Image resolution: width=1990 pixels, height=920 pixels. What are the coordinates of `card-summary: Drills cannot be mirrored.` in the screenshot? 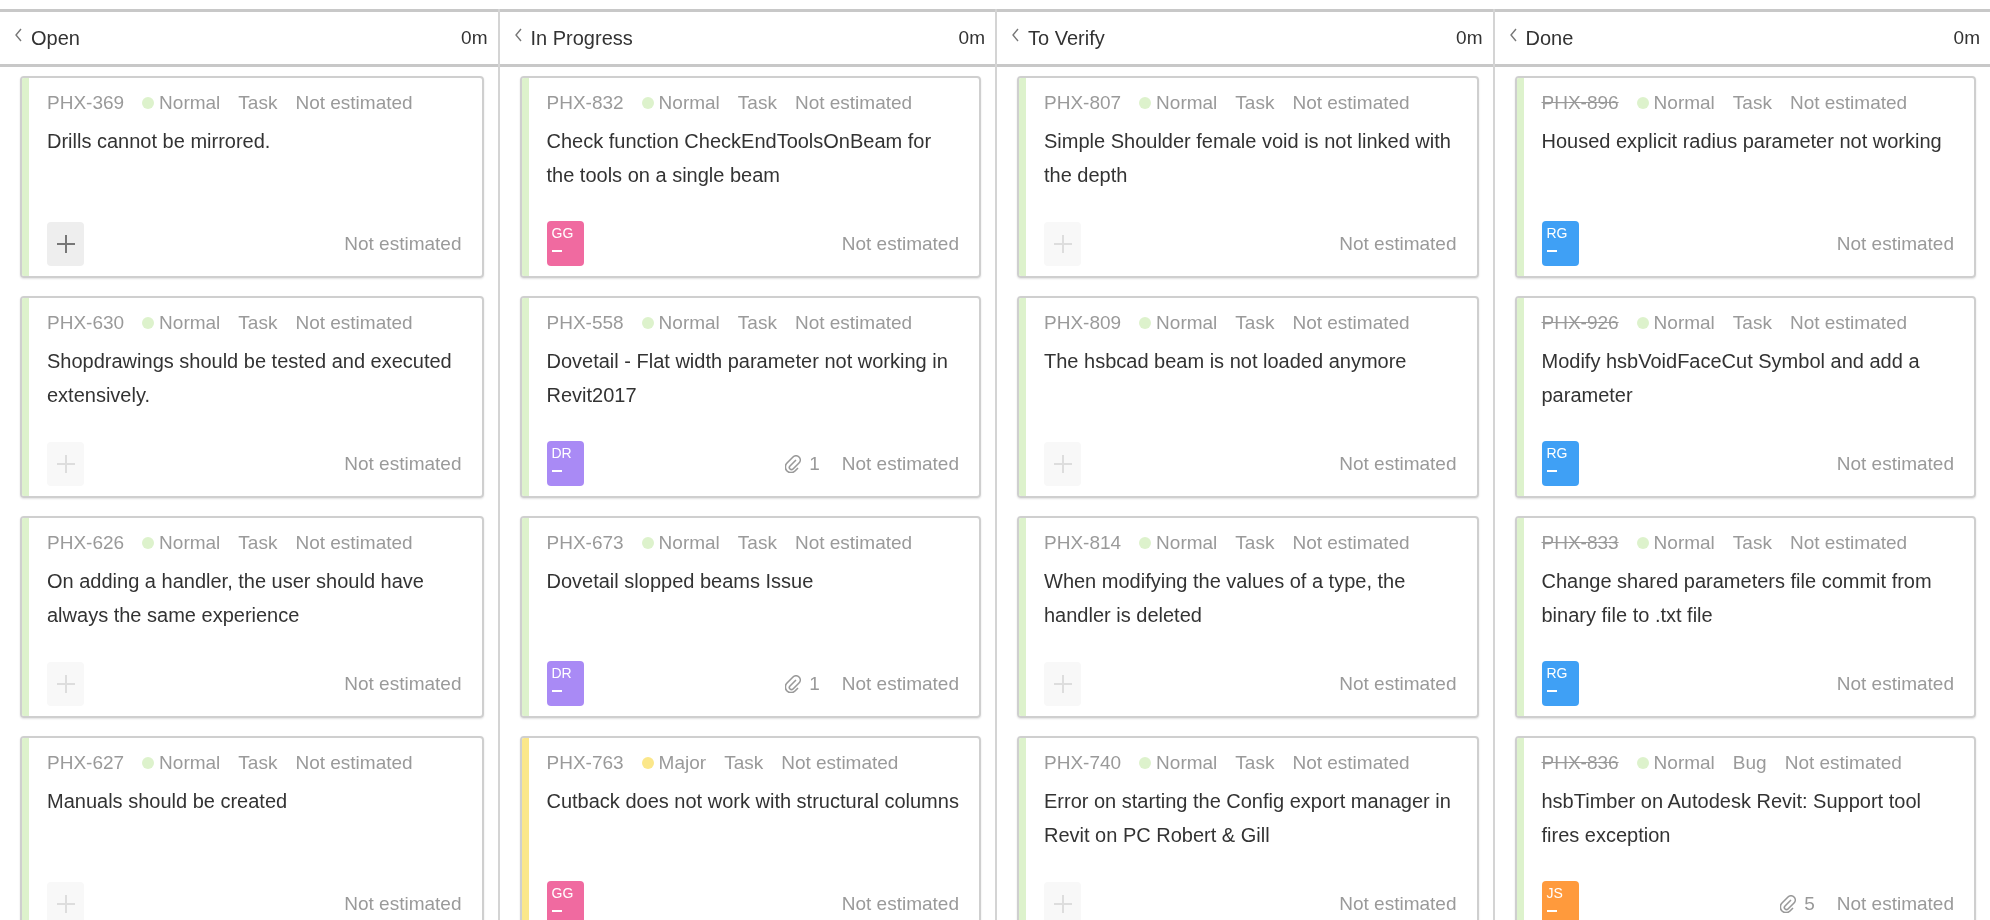 It's located at (159, 141).